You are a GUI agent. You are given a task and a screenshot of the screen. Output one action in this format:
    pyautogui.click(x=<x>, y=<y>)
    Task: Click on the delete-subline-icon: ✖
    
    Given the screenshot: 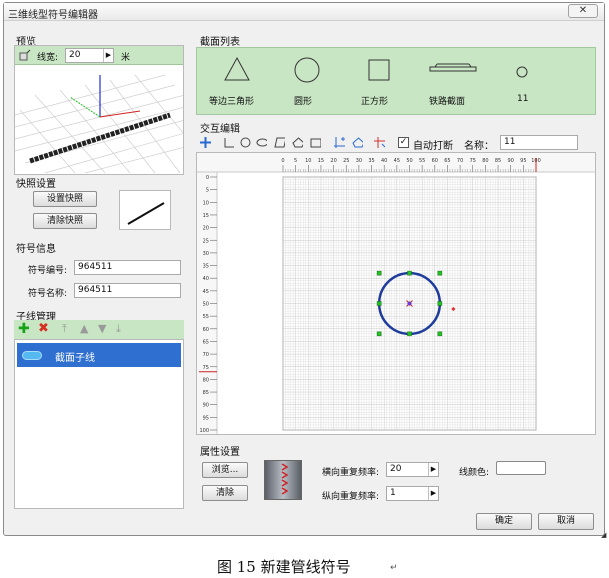 What is the action you would take?
    pyautogui.click(x=43, y=329)
    